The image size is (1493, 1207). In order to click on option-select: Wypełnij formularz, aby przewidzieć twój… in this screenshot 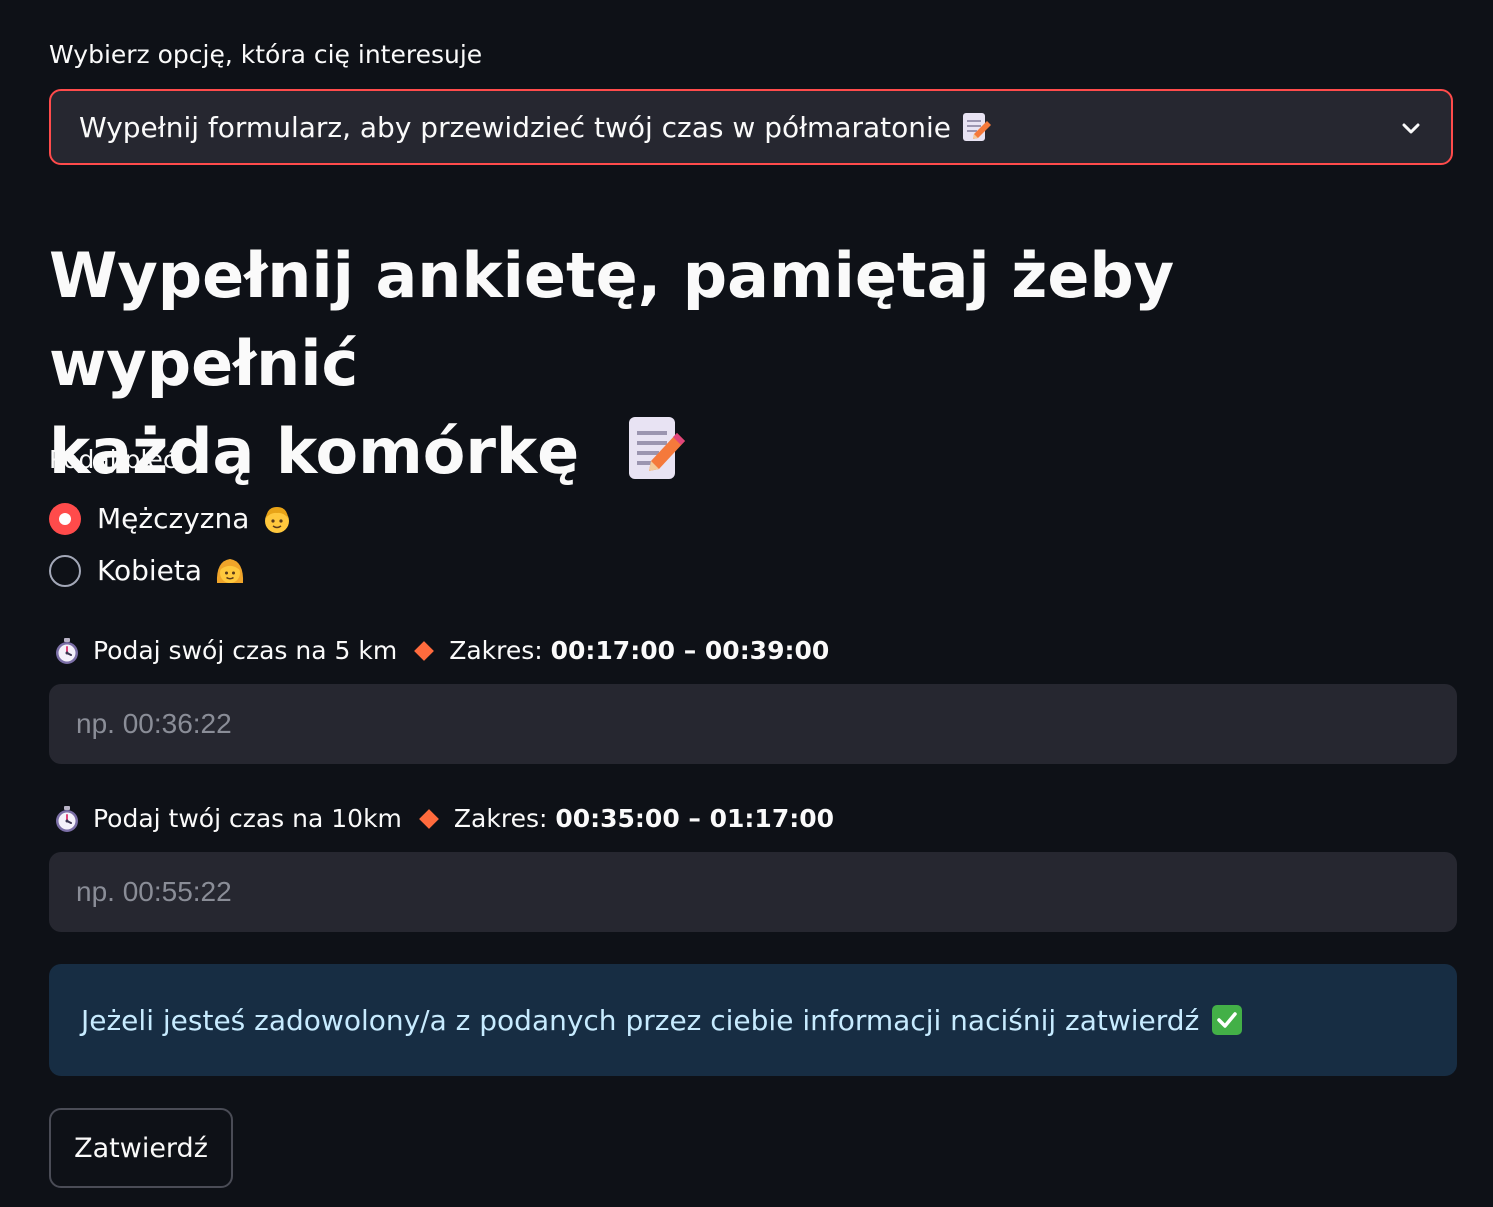, I will do `click(751, 127)`.